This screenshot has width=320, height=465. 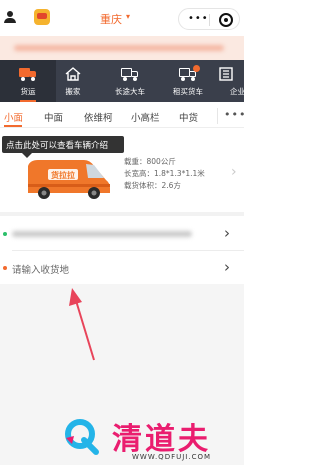 I want to click on service-moving: 搬家, so click(x=73, y=81).